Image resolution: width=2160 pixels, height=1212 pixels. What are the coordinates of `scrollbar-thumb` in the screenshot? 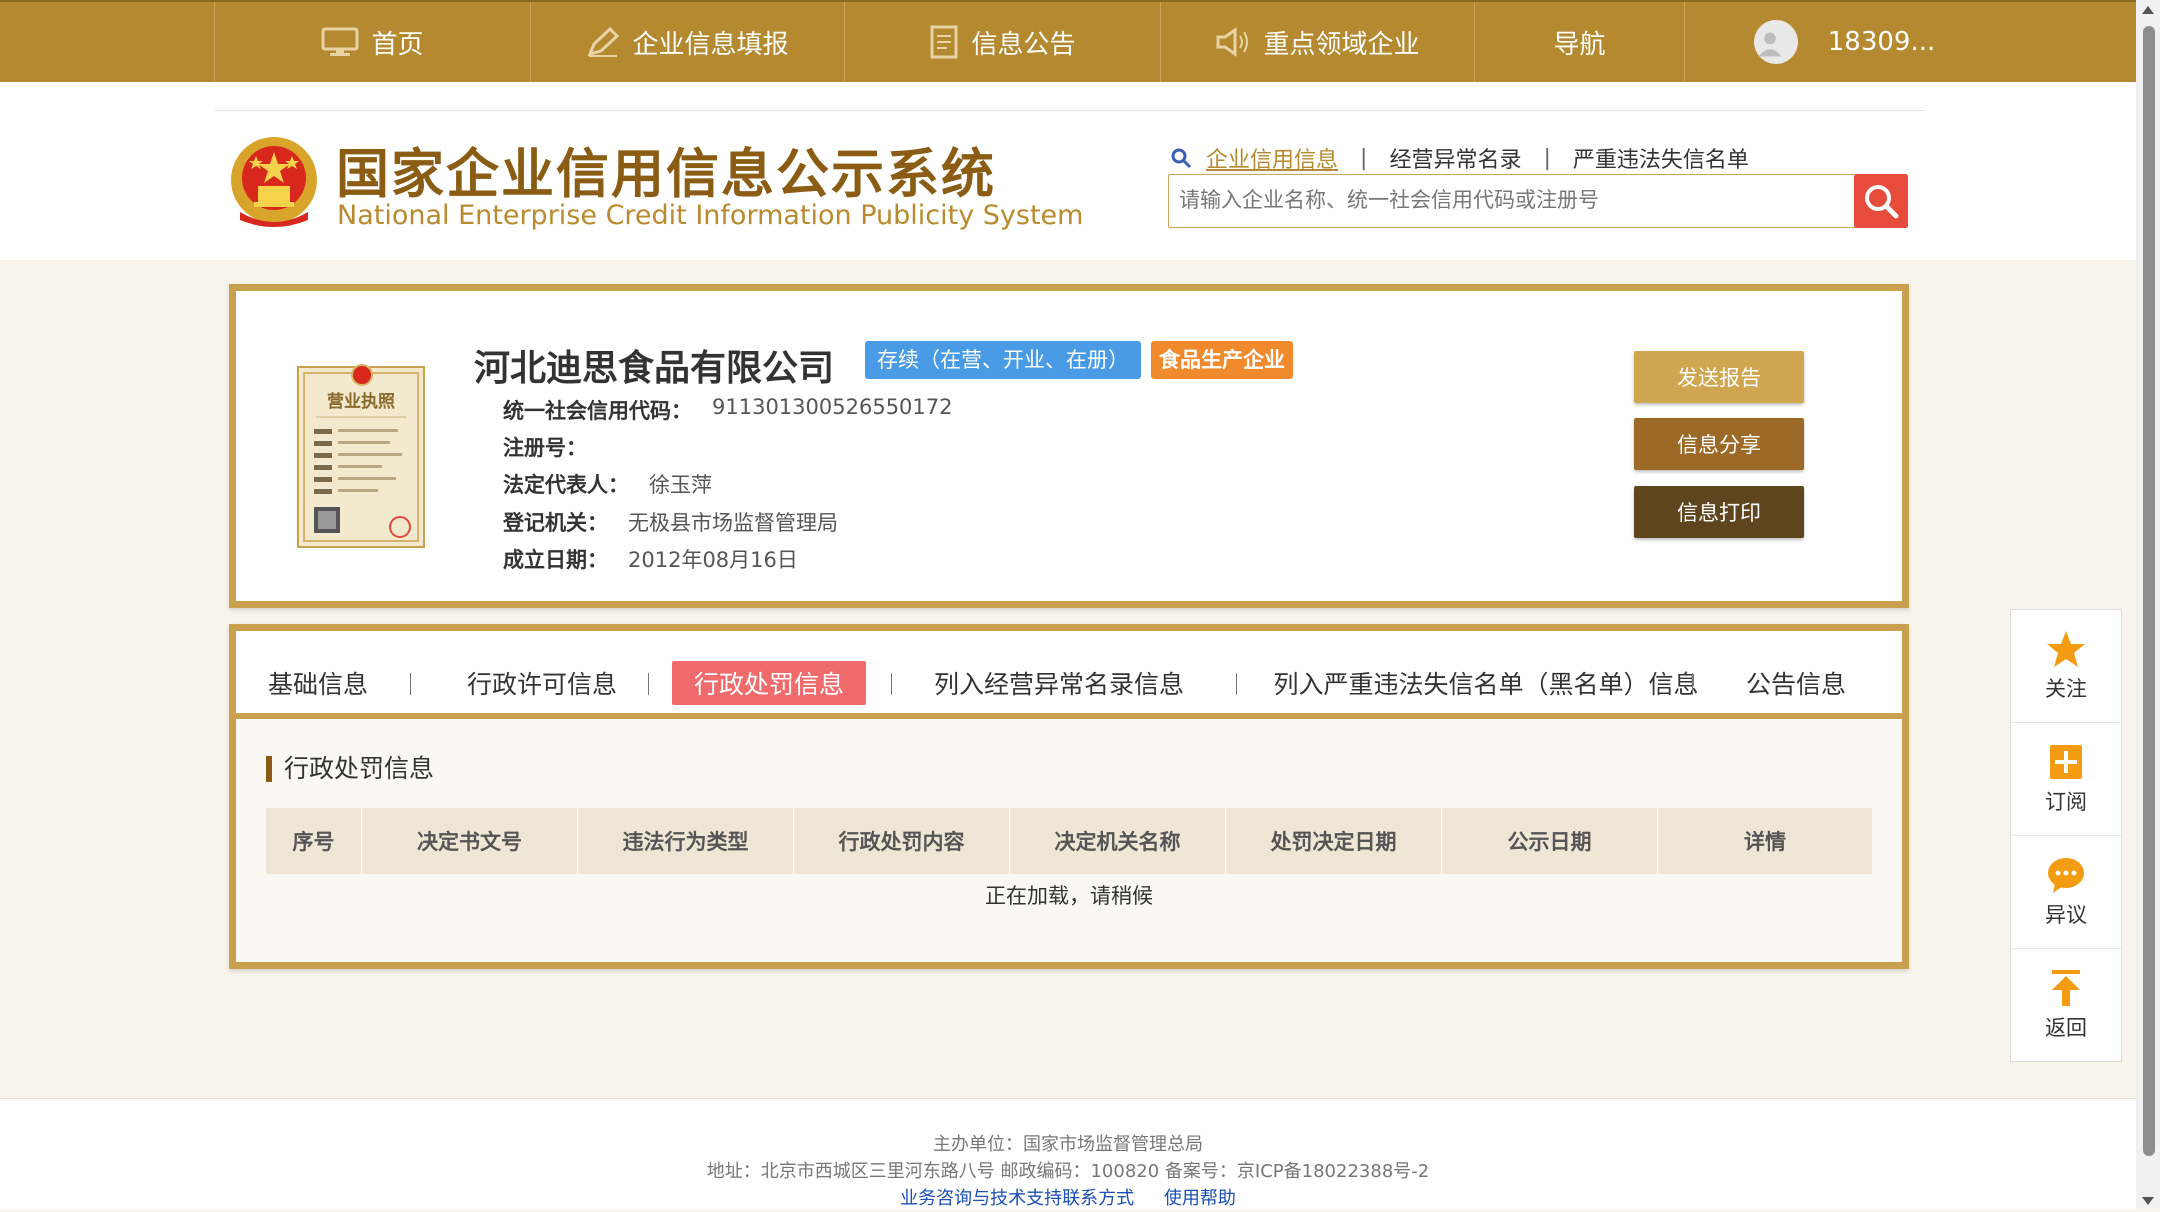 It's located at (2149, 591).